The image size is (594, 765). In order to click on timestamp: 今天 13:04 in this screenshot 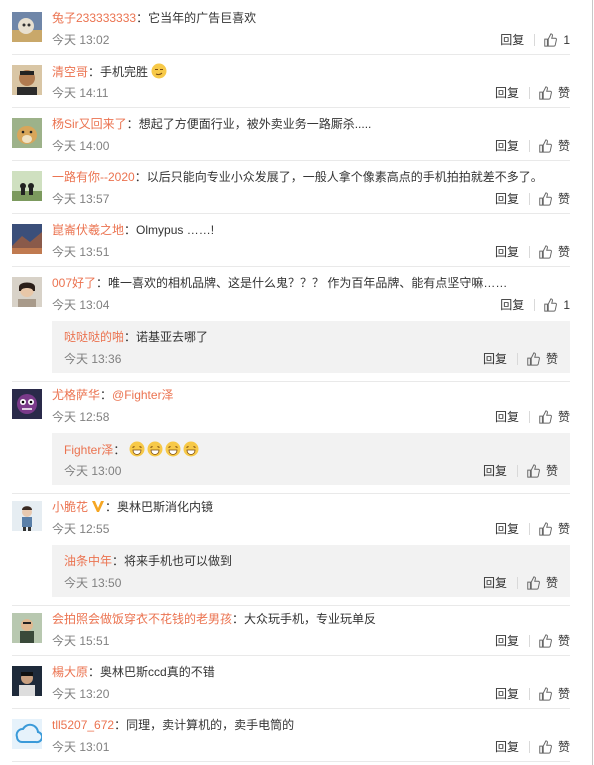, I will do `click(81, 305)`.